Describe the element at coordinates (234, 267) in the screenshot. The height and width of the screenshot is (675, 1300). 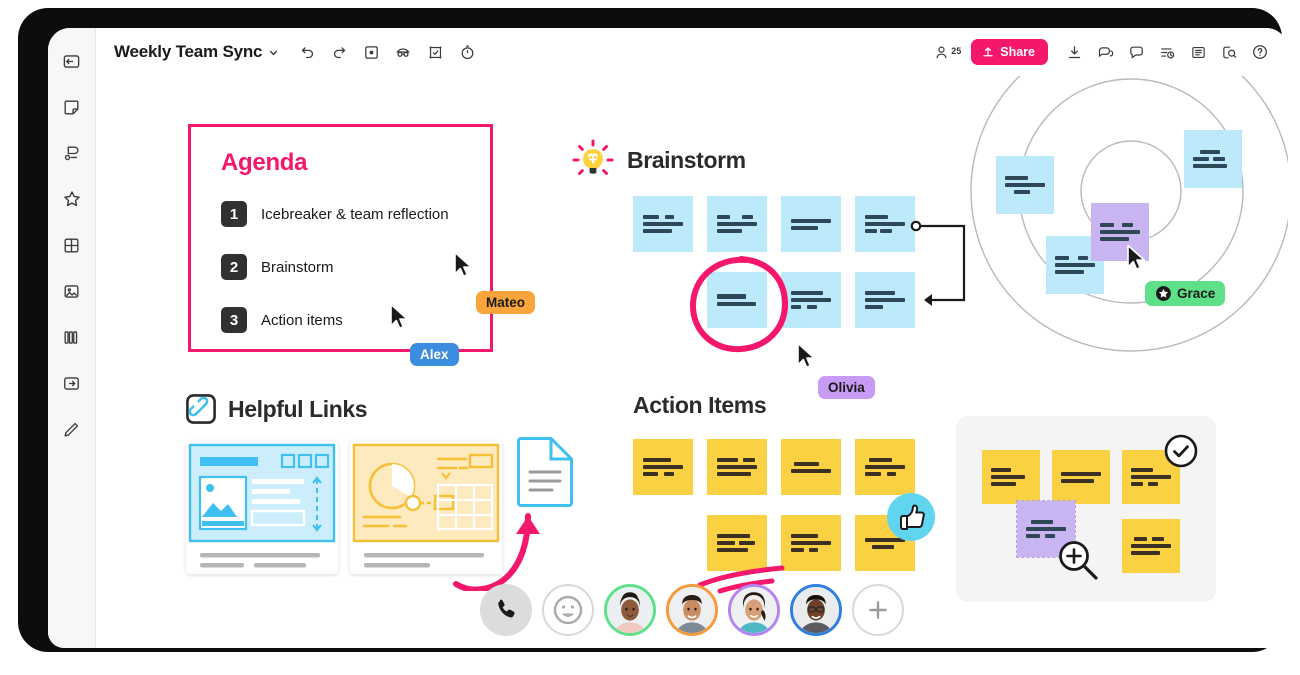
I see `agenda-item-number: 2` at that location.